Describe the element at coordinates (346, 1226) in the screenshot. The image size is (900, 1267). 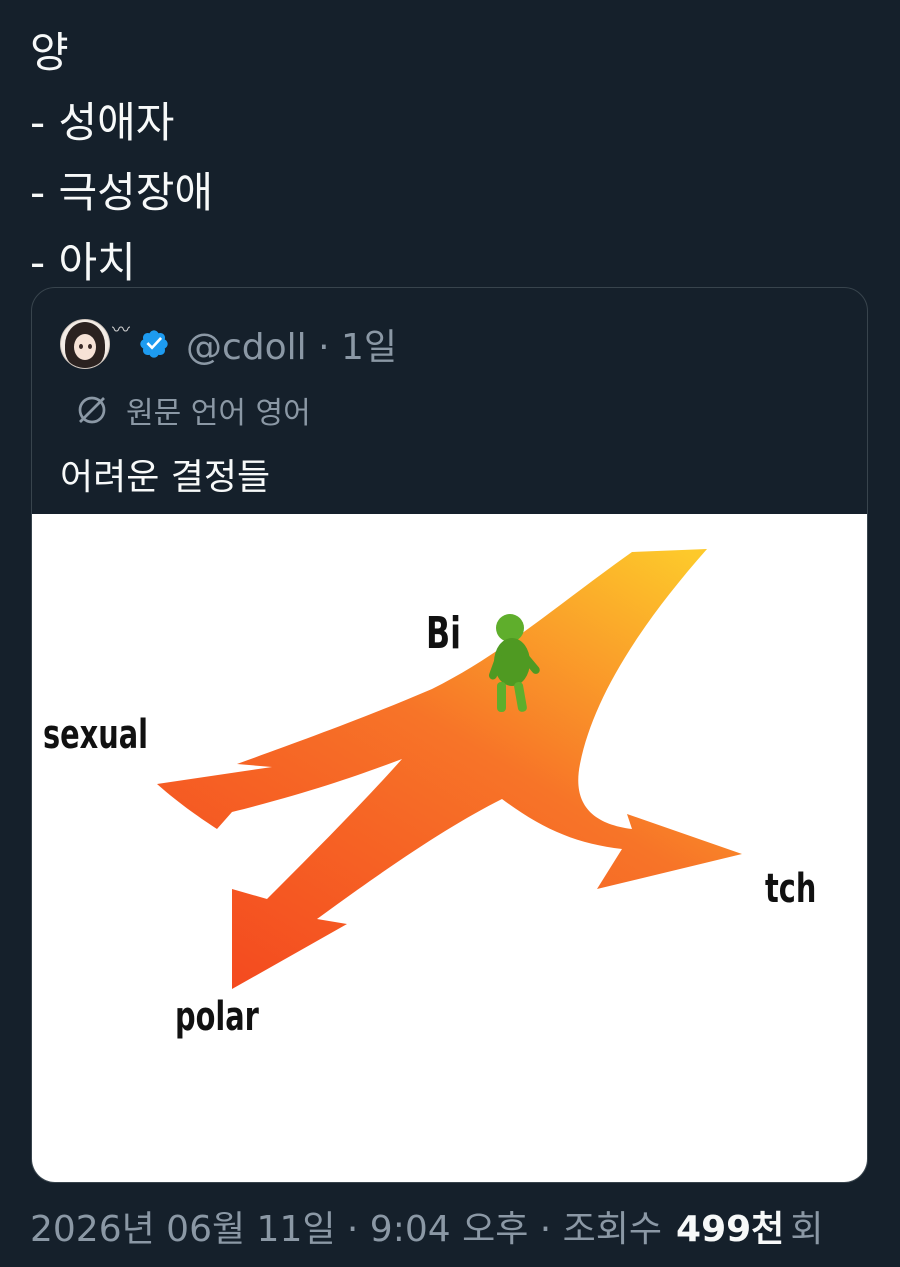
I see `timestamp-and-views-label: 2026년 06월 11일 · 9:04 오후 · 조회수` at that location.